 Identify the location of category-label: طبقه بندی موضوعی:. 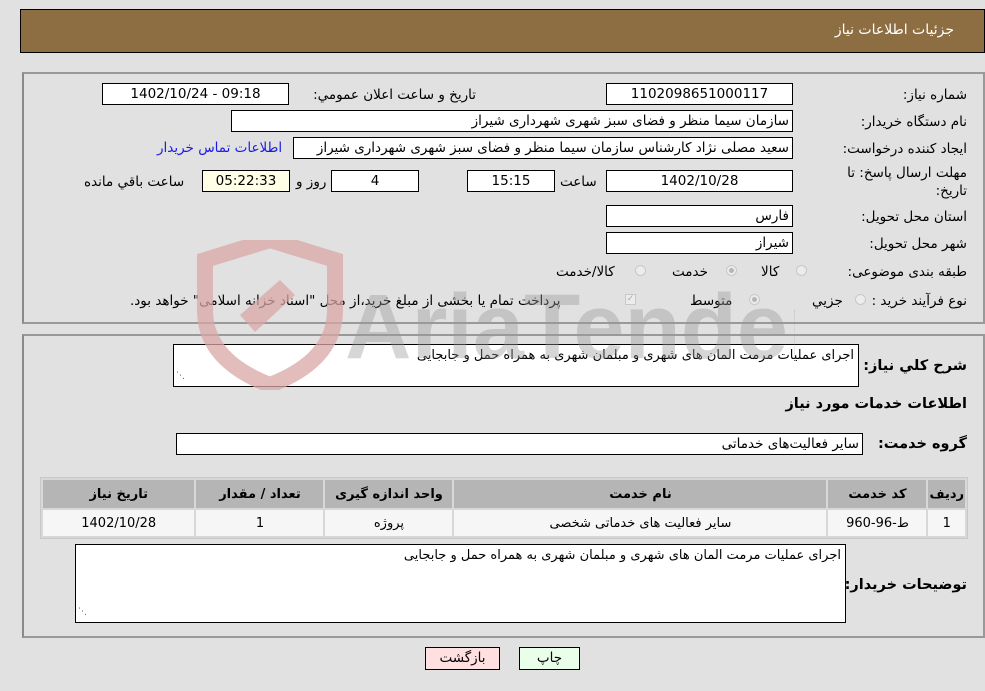
(907, 272).